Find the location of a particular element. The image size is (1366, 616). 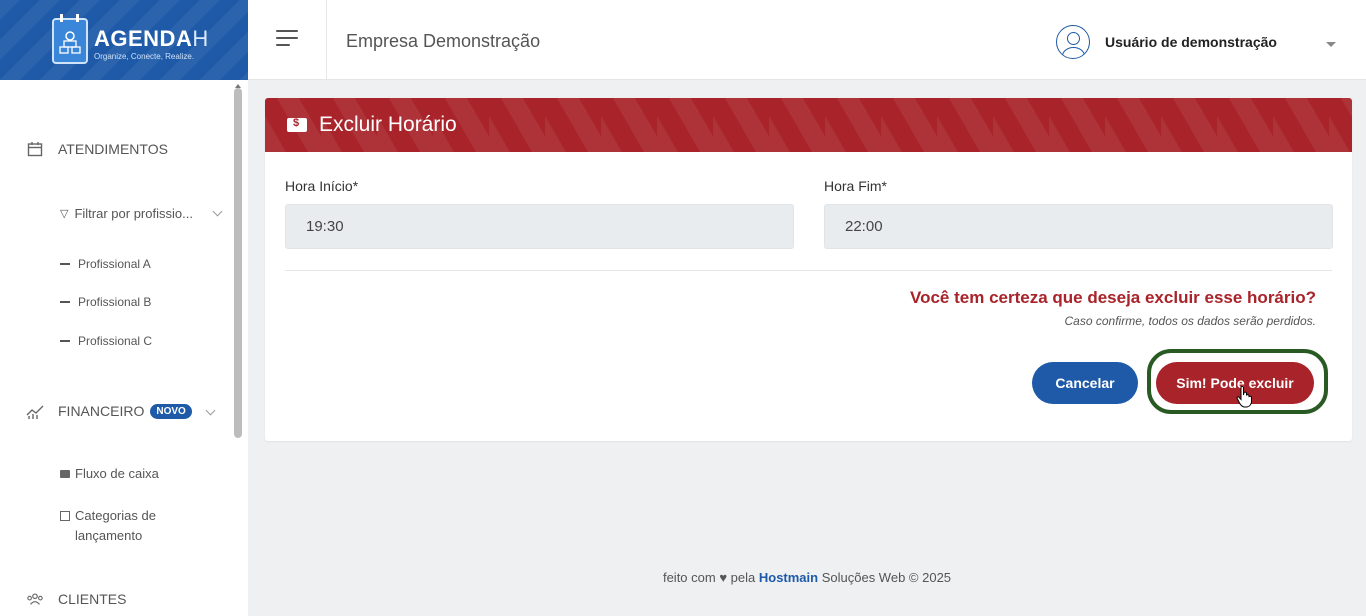

sidebar-item-label: ATENDIMENTOS is located at coordinates (113, 149).